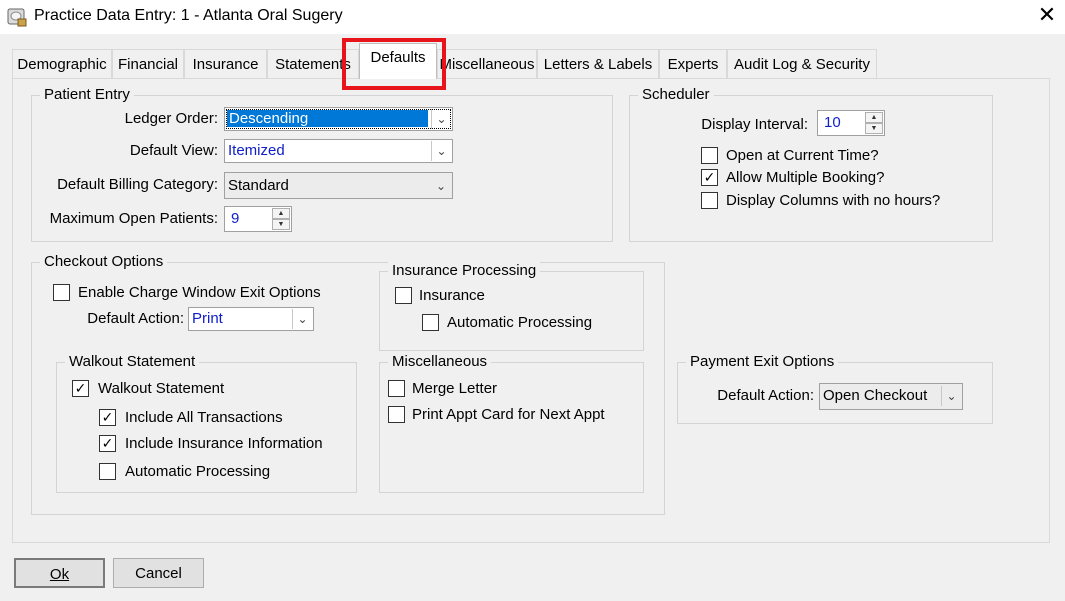 The width and height of the screenshot is (1065, 601). Describe the element at coordinates (765, 395) in the screenshot. I see `payment-default-action-label: Default Action:` at that location.